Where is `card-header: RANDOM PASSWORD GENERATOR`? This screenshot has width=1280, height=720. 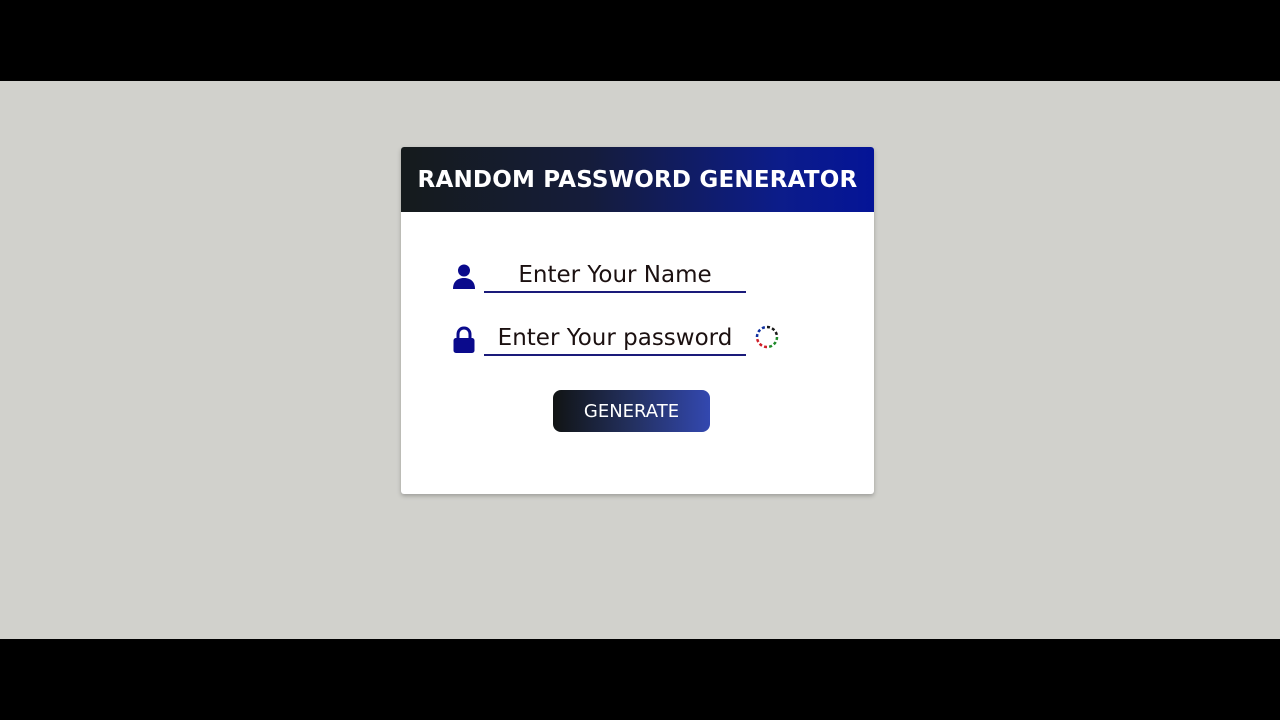
card-header: RANDOM PASSWORD GENERATOR is located at coordinates (637, 179).